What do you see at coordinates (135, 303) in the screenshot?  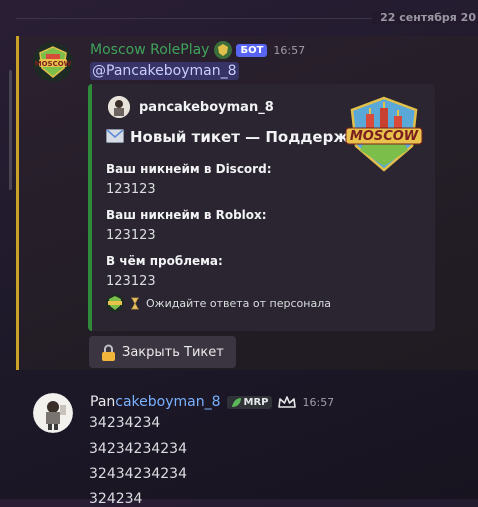 I see `hourglass-icon` at bounding box center [135, 303].